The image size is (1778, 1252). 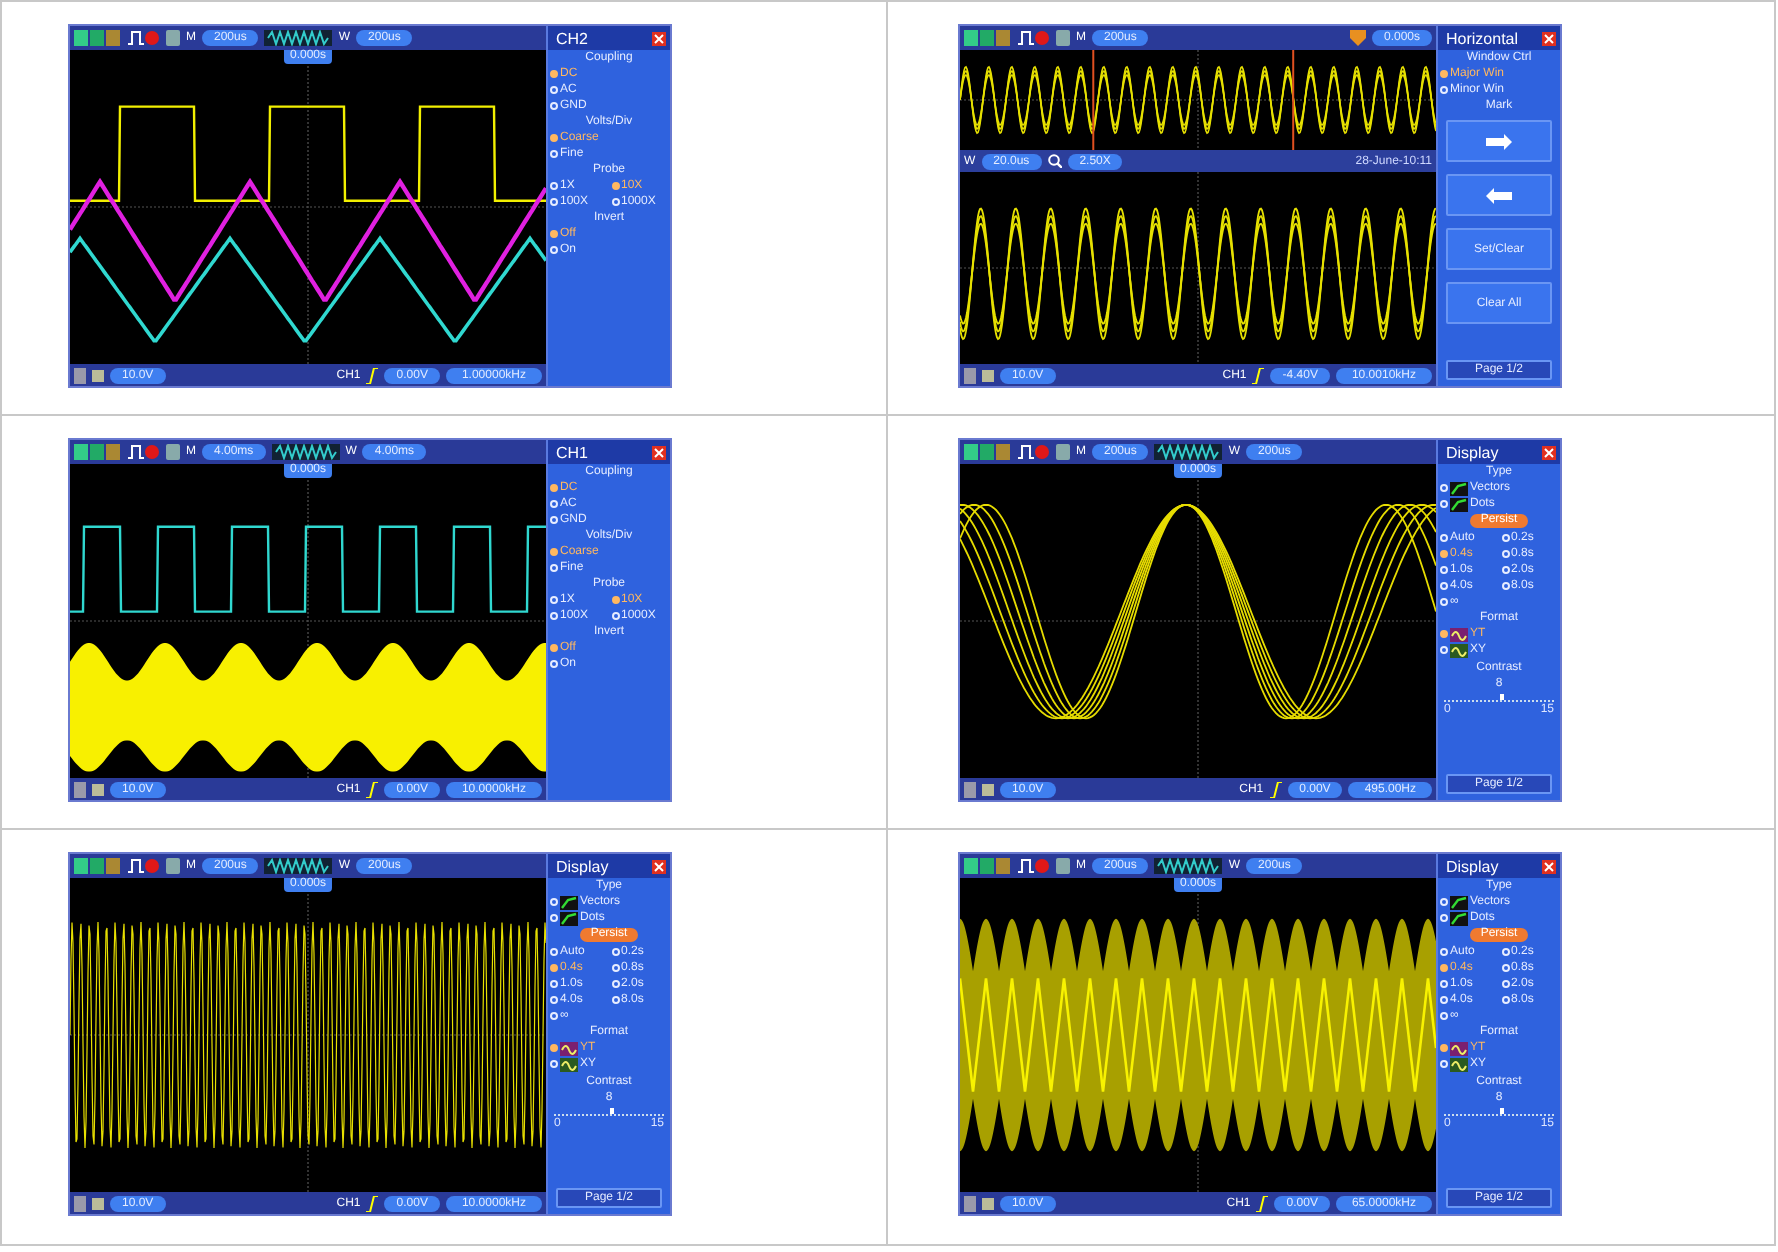 I want to click on menu-title: Horizontal, so click(x=1482, y=38).